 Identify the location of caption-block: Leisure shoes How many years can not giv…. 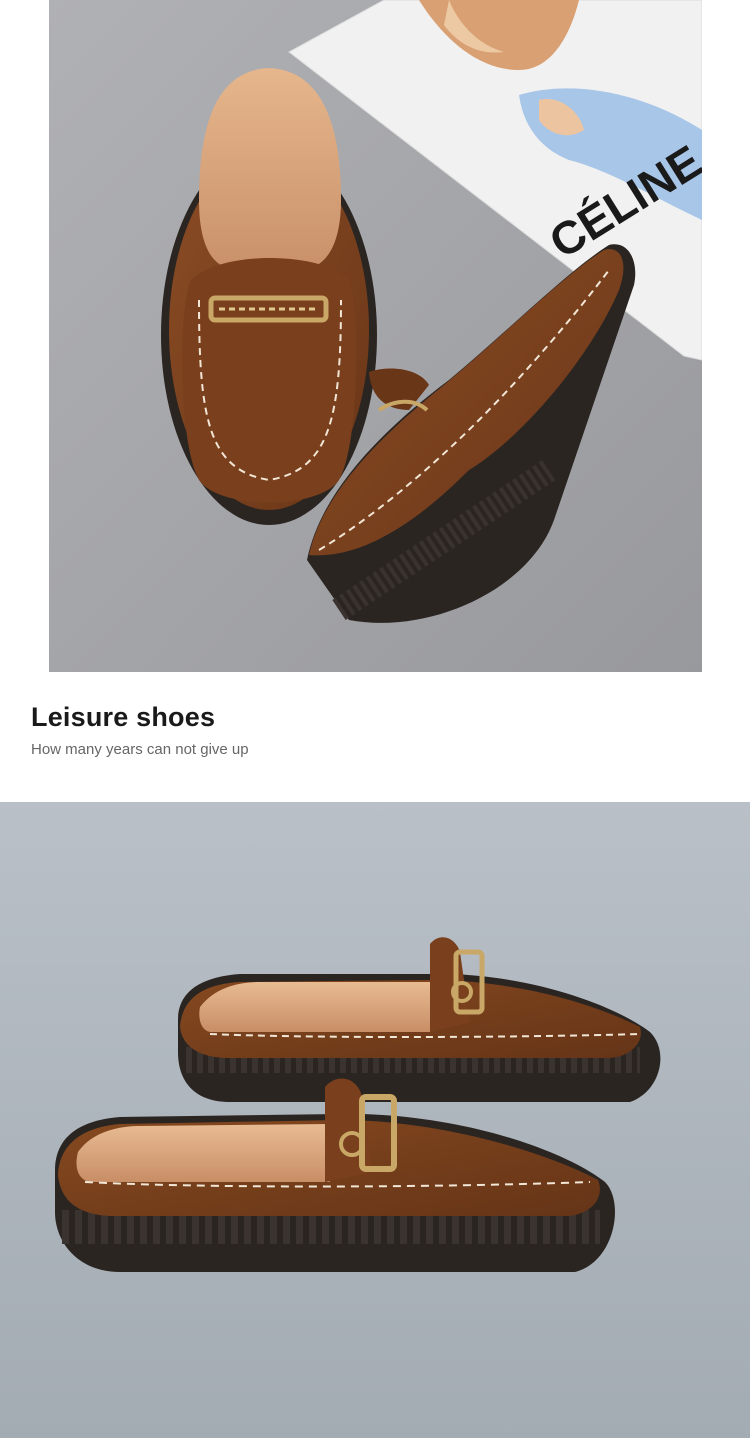
(371, 730).